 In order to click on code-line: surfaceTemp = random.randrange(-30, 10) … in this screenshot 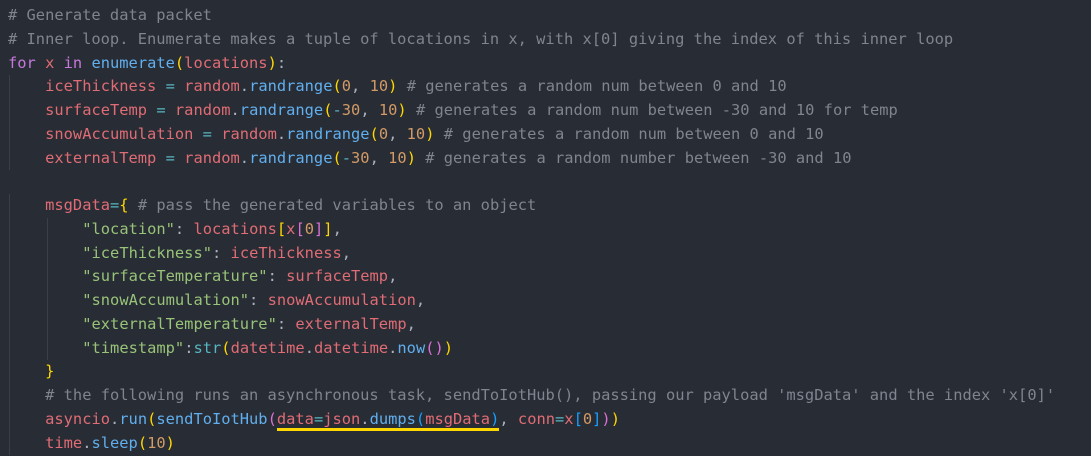, I will do `click(545, 111)`.